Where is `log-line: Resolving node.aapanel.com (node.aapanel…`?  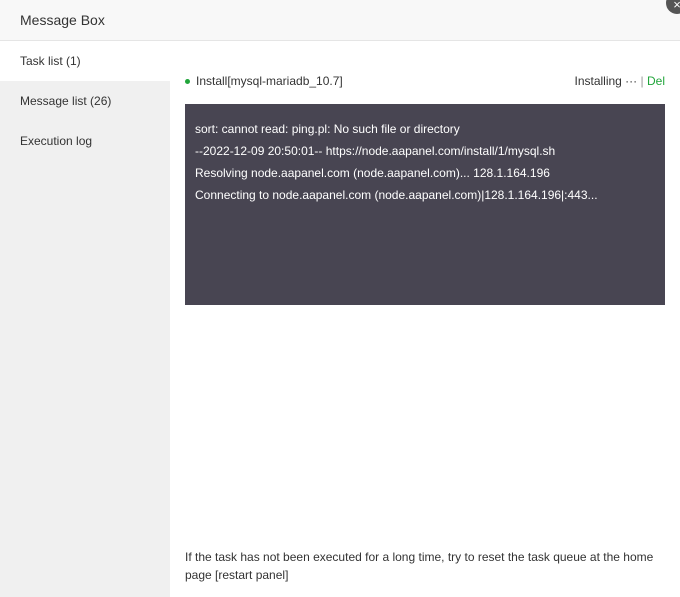
log-line: Resolving node.aapanel.com (node.aapanel… is located at coordinates (372, 173).